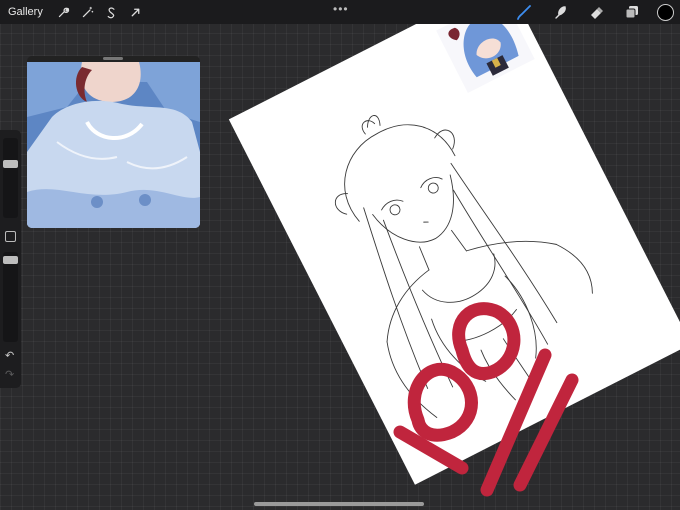  Describe the element at coordinates (560, 12) in the screenshot. I see `smudge-icon` at that location.